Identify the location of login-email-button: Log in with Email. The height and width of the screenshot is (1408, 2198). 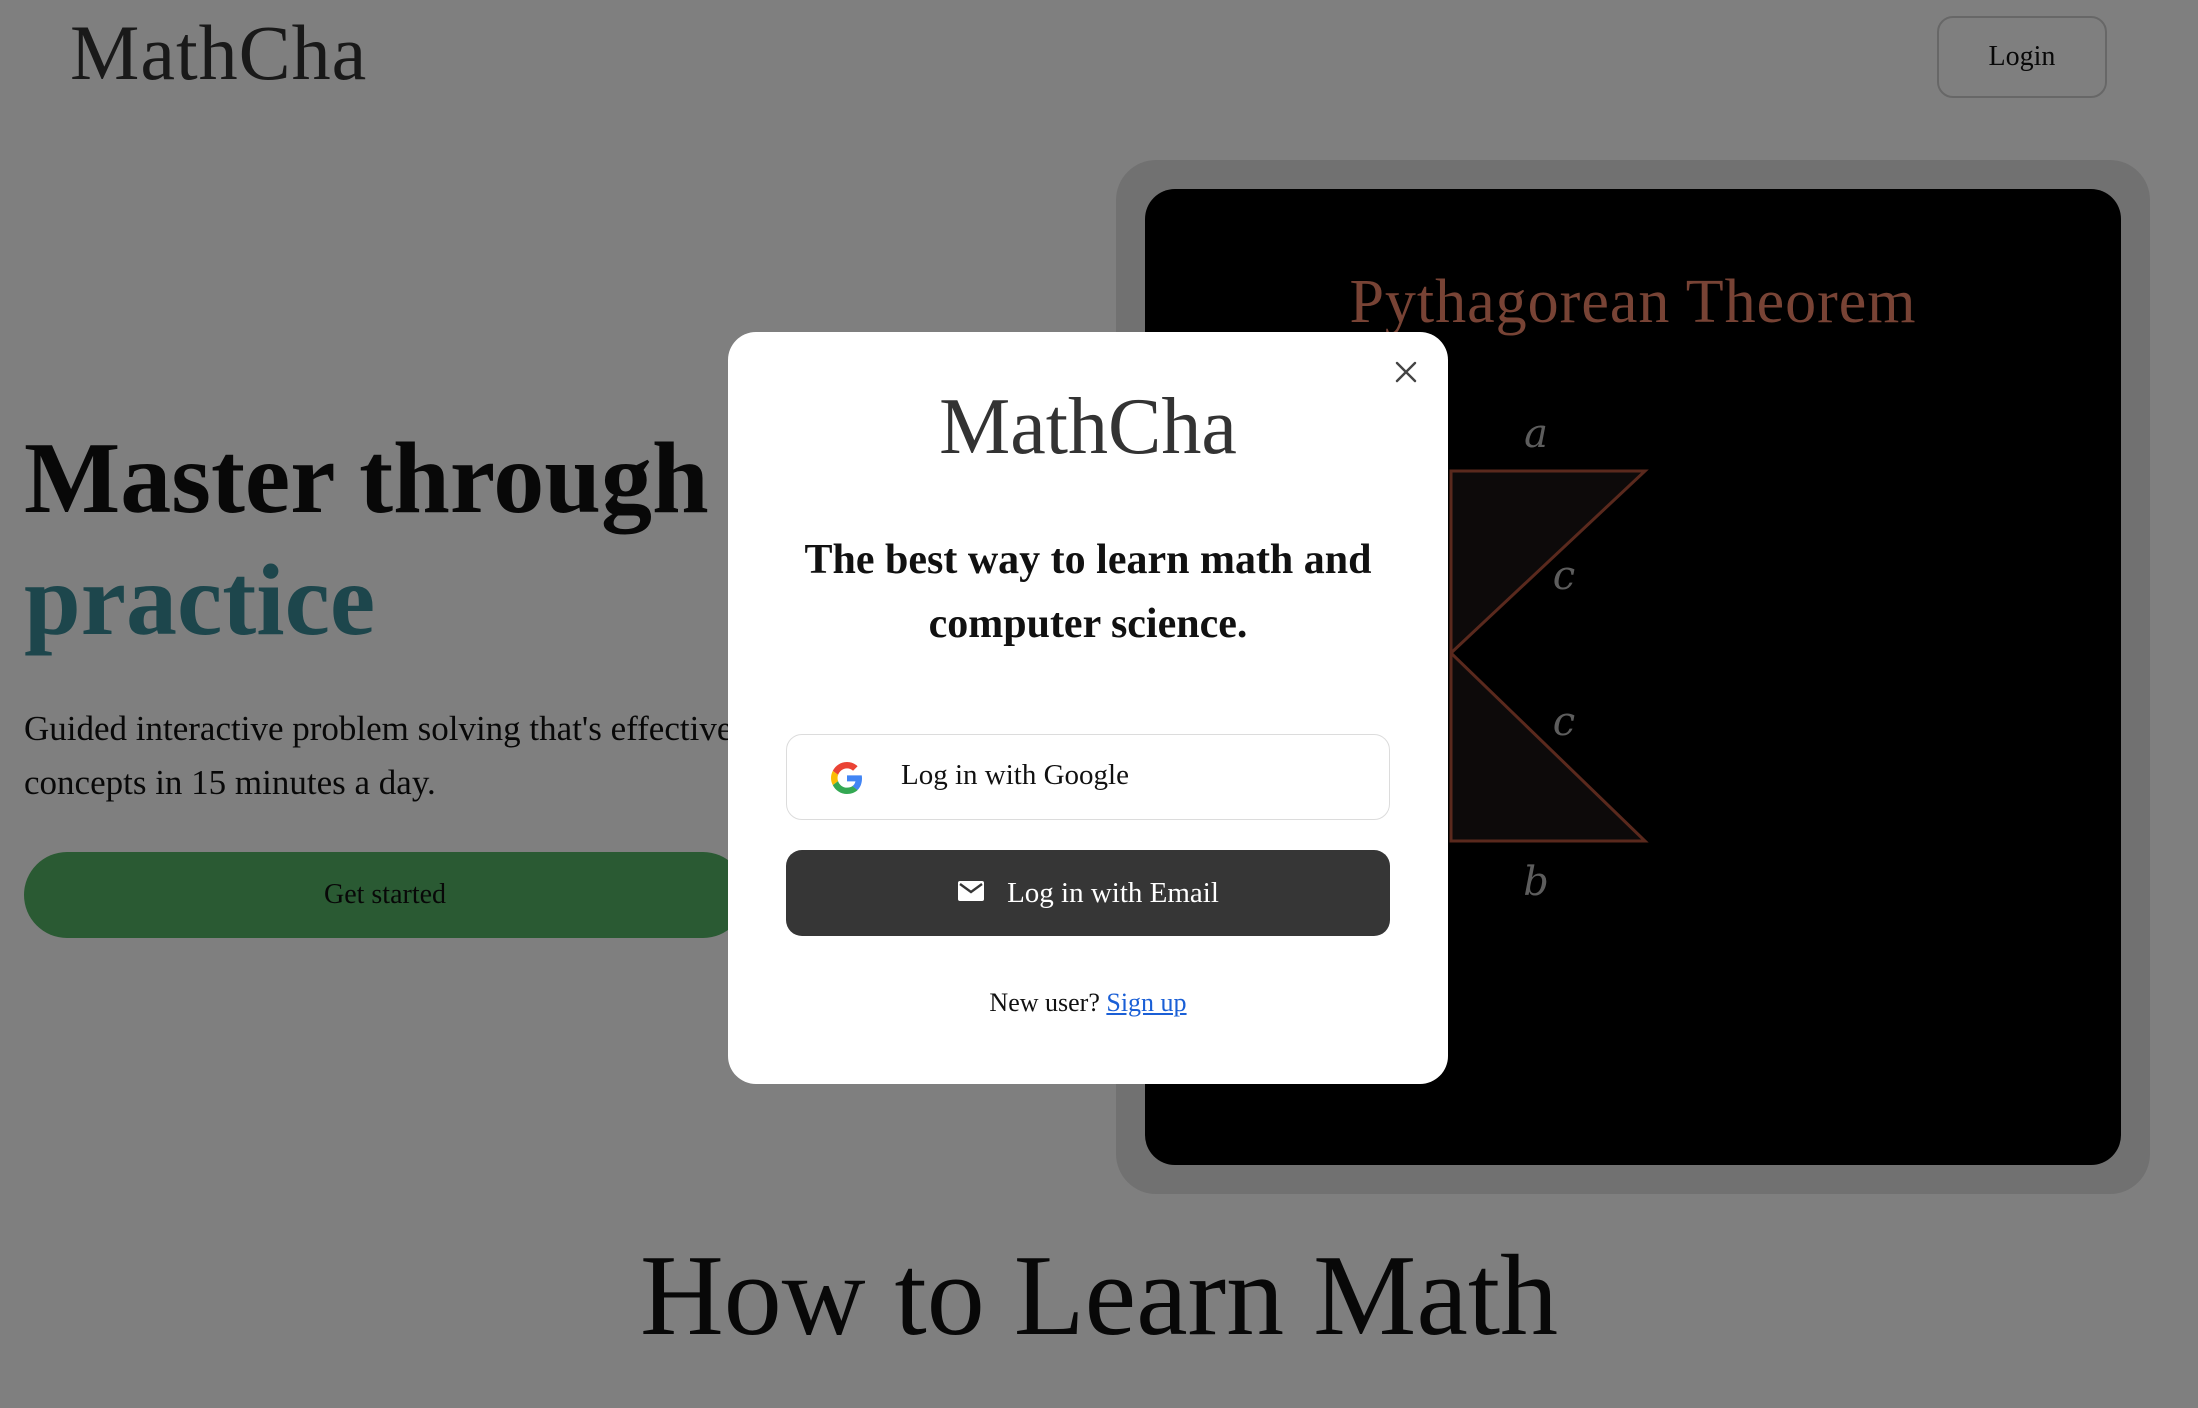
(1088, 893).